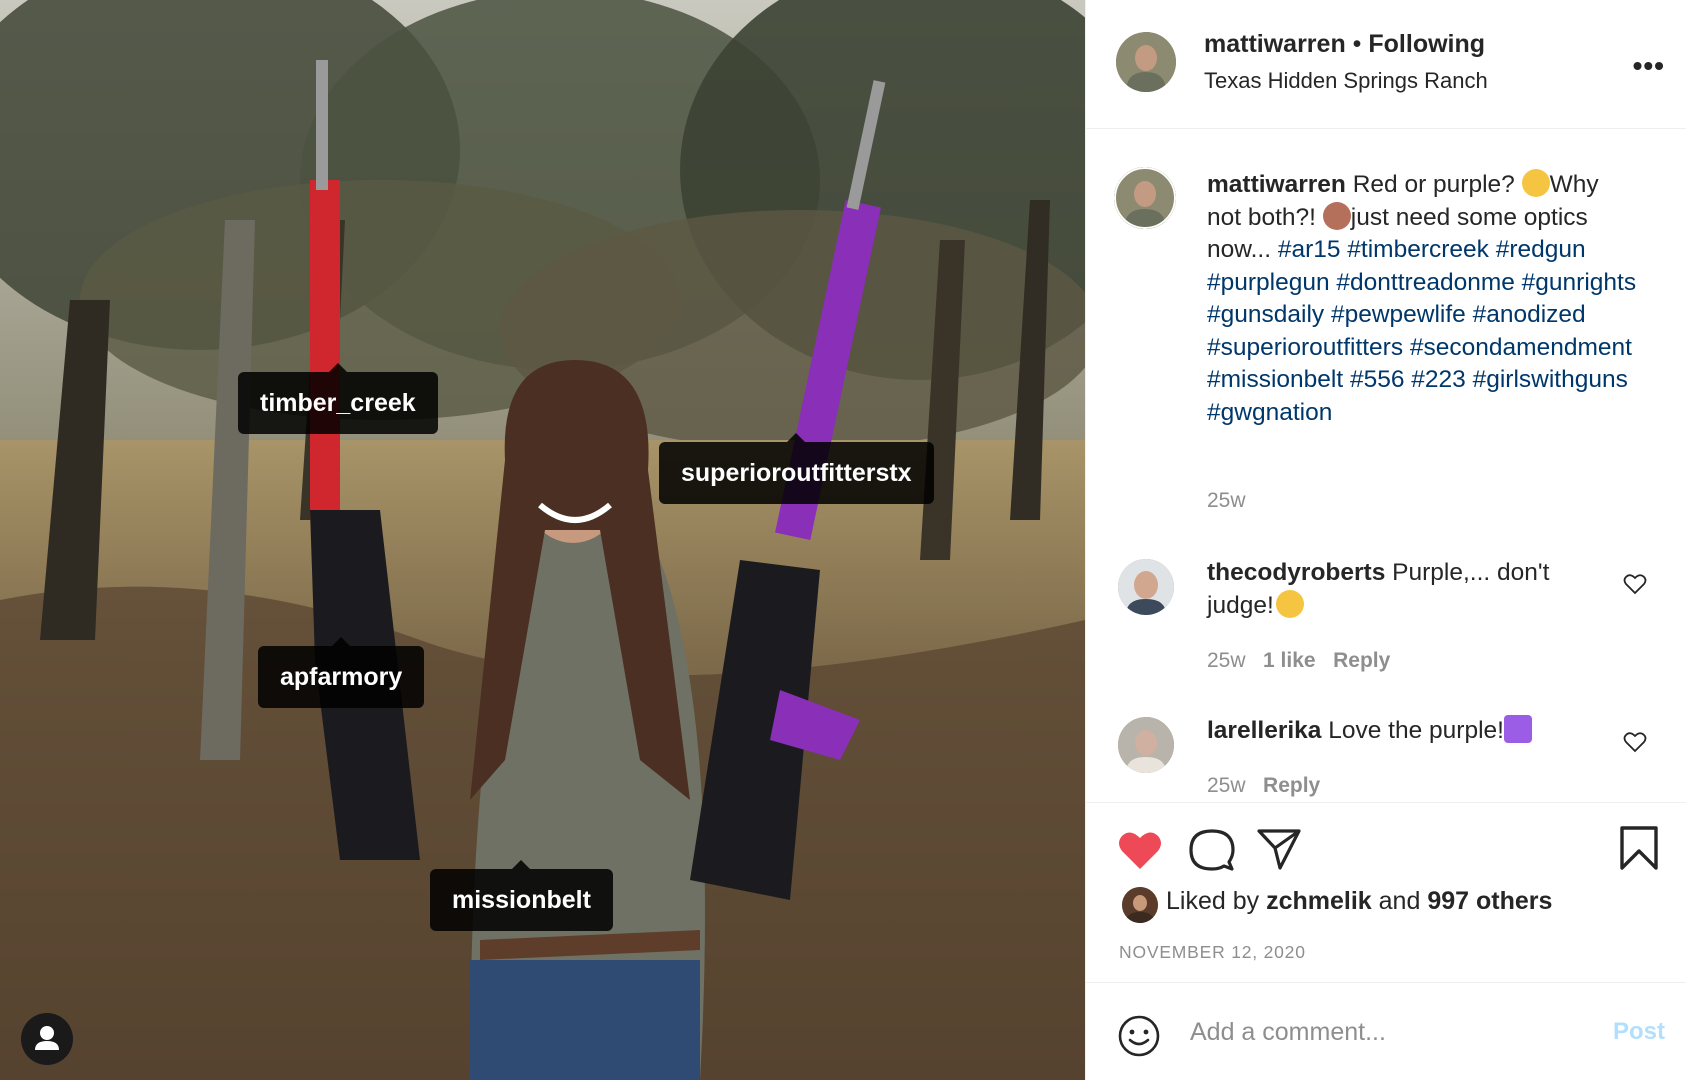  I want to click on comment-text: Love the purple!, so click(1416, 730).